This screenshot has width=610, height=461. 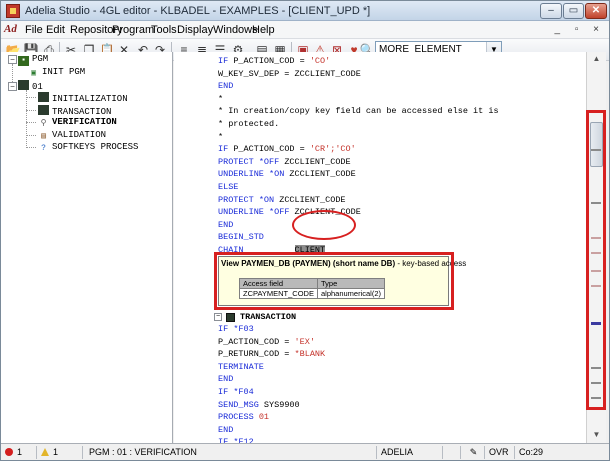 I want to click on code-line: PROTECT *ON ZCCLIENT_CODE, so click(x=282, y=200).